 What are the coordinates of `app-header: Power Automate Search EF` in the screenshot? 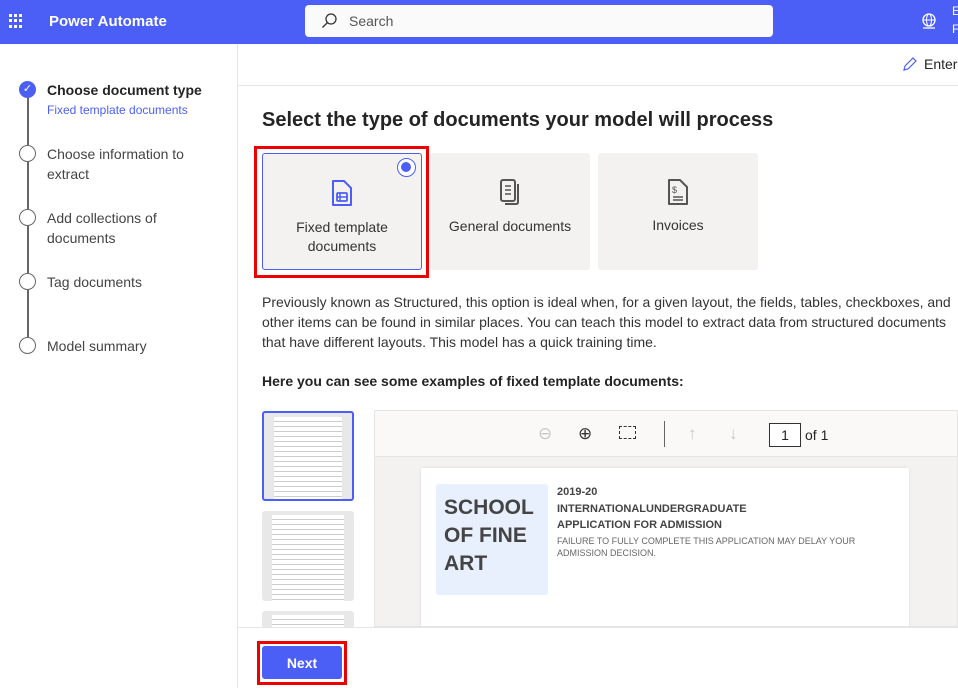 It's located at (479, 22).